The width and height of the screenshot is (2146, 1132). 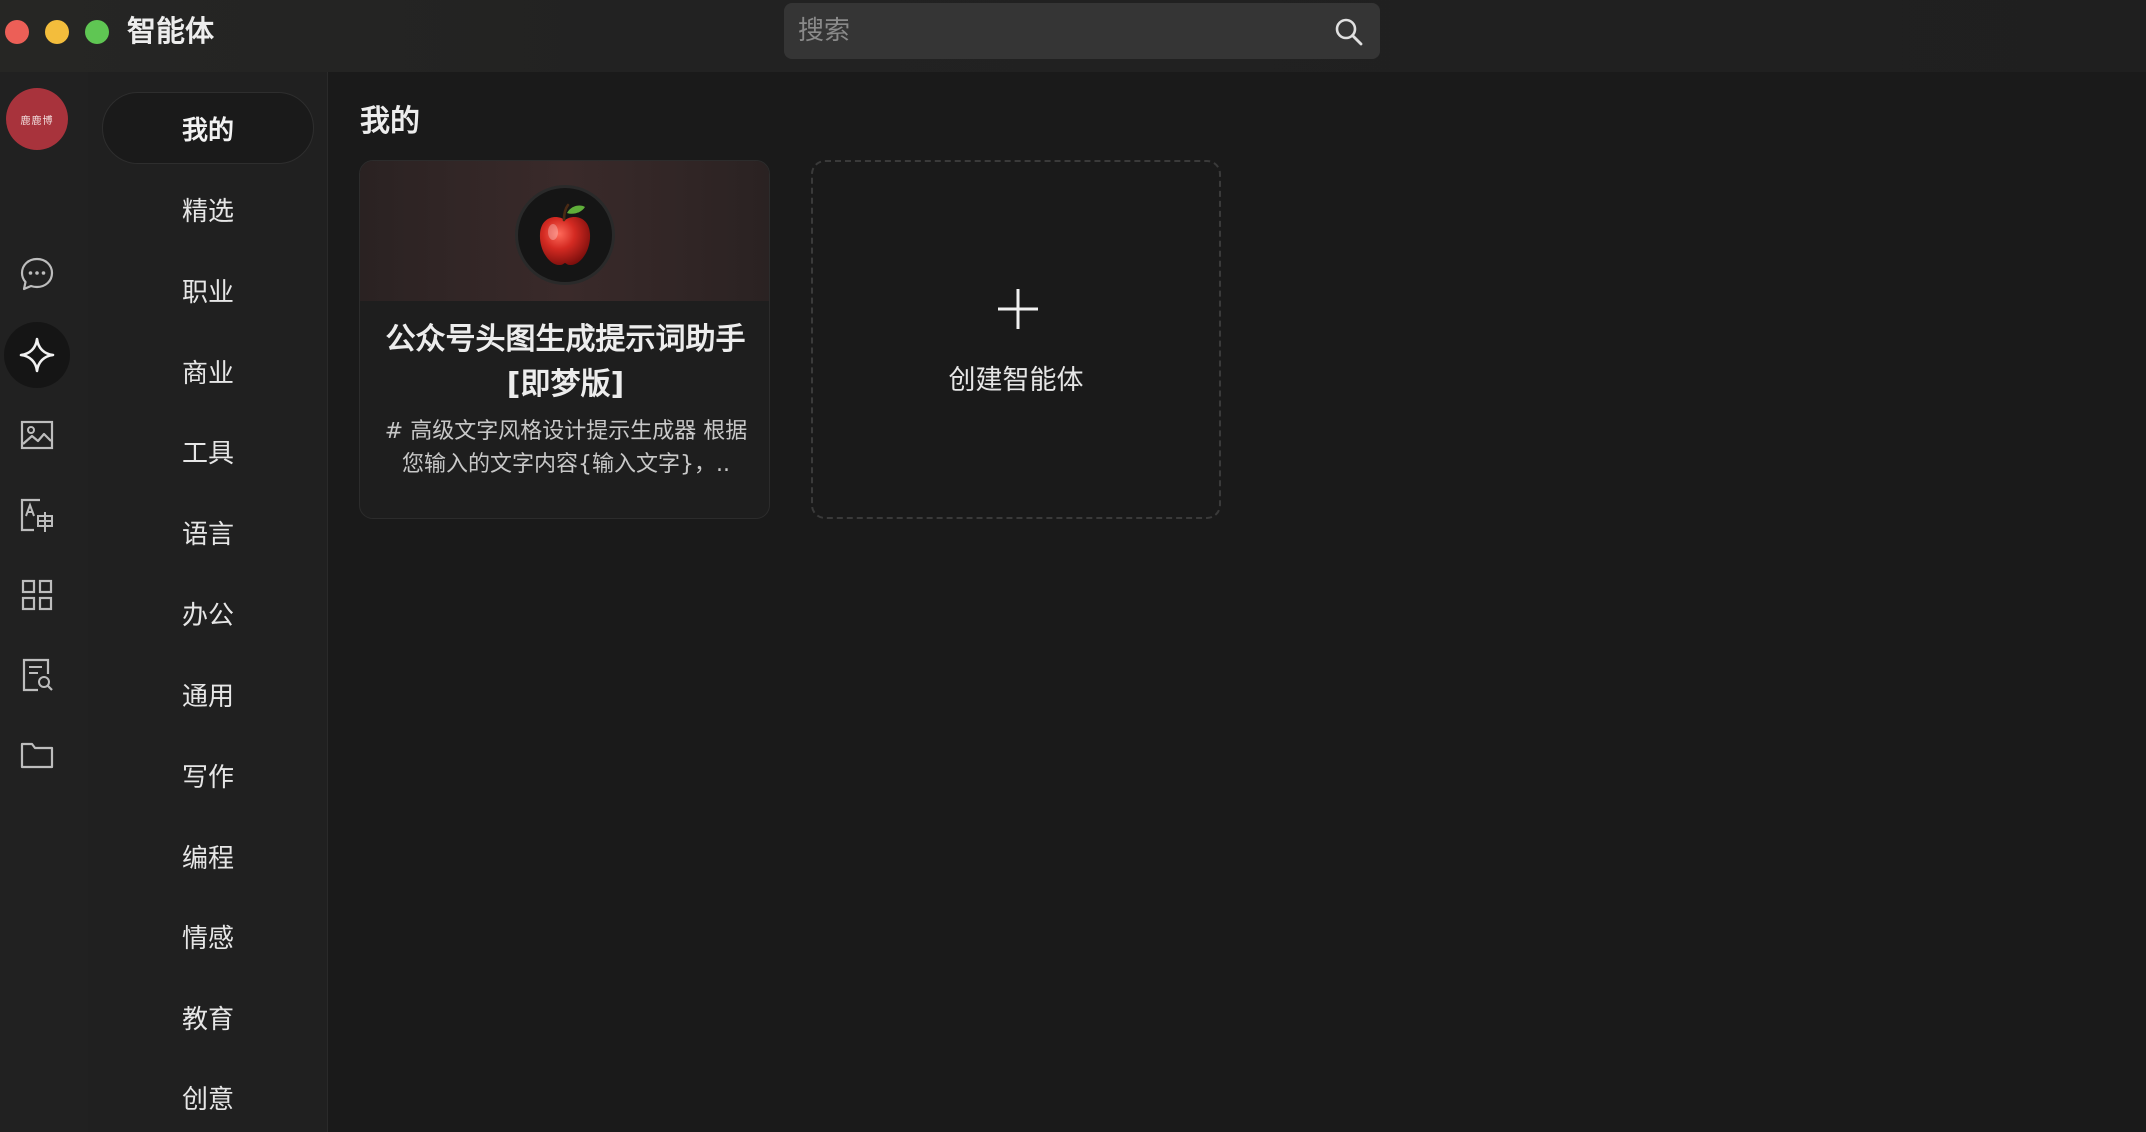 I want to click on agent-avatar, so click(x=565, y=235).